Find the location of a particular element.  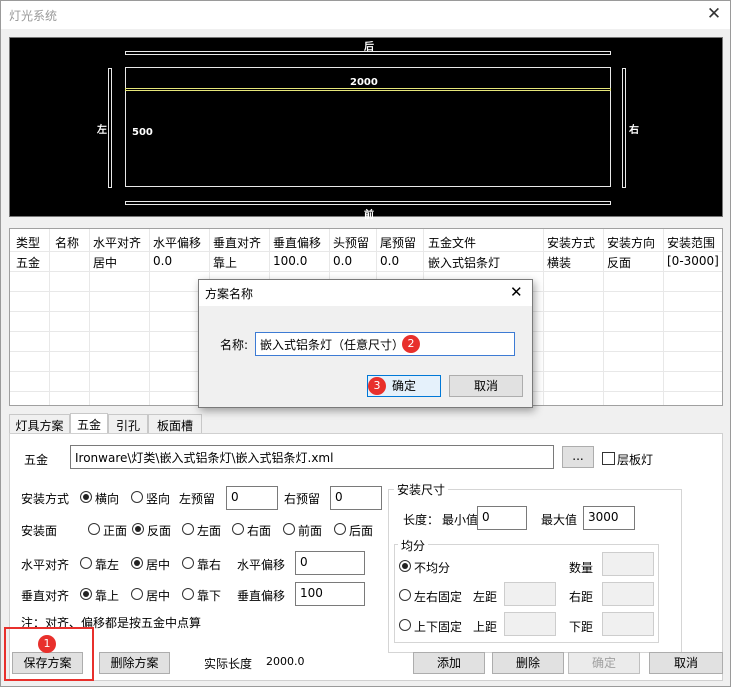

face-back-radio is located at coordinates (138, 529).